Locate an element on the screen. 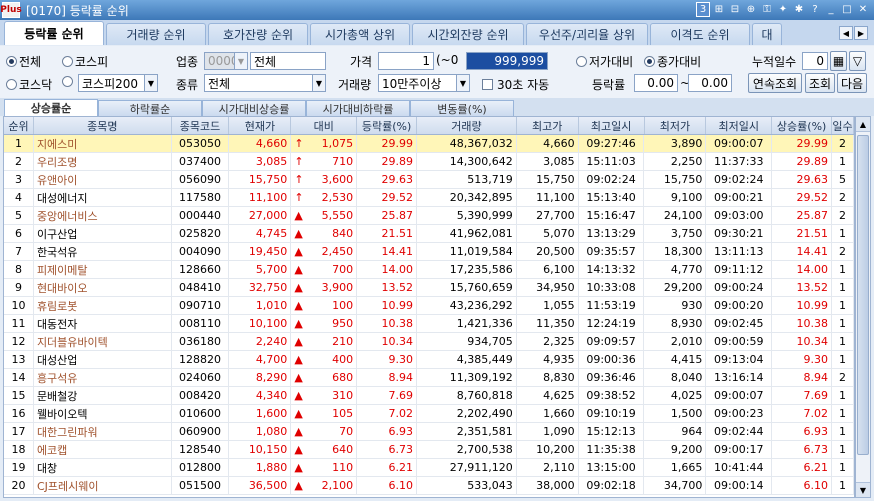  index-select: 코스피200 ▼ is located at coordinates (118, 83).